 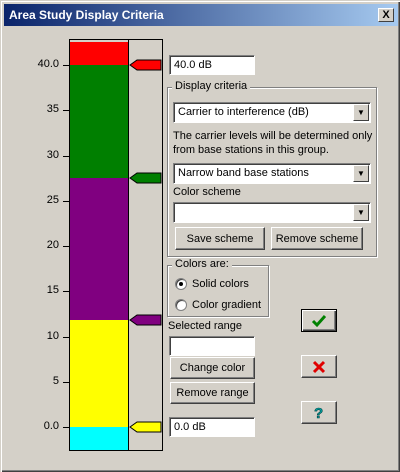 What do you see at coordinates (227, 305) in the screenshot?
I see `color-gradient-label: Color gradient` at bounding box center [227, 305].